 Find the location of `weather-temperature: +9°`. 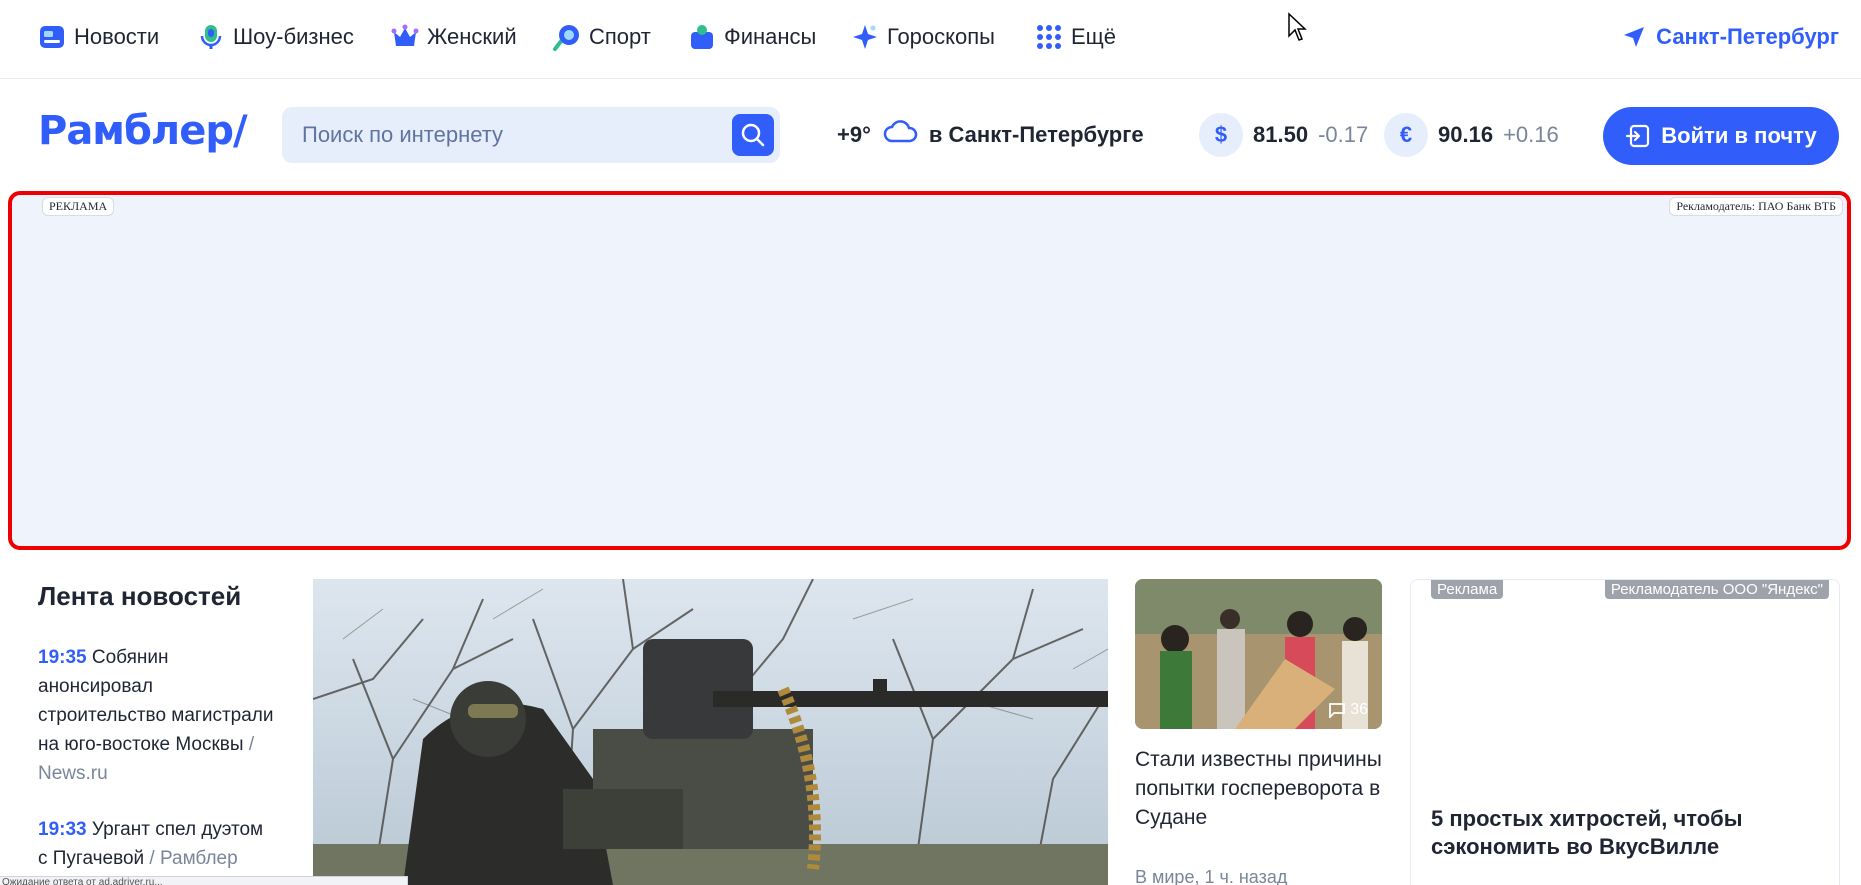

weather-temperature: +9° is located at coordinates (854, 134).